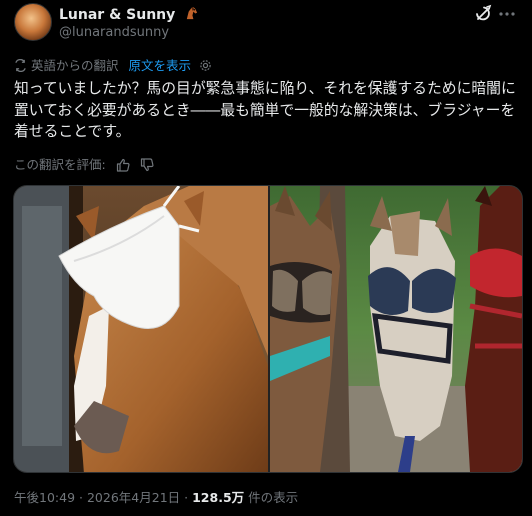  I want to click on translation-note-row: 英語からの翻訳 原文を表示, so click(113, 64).